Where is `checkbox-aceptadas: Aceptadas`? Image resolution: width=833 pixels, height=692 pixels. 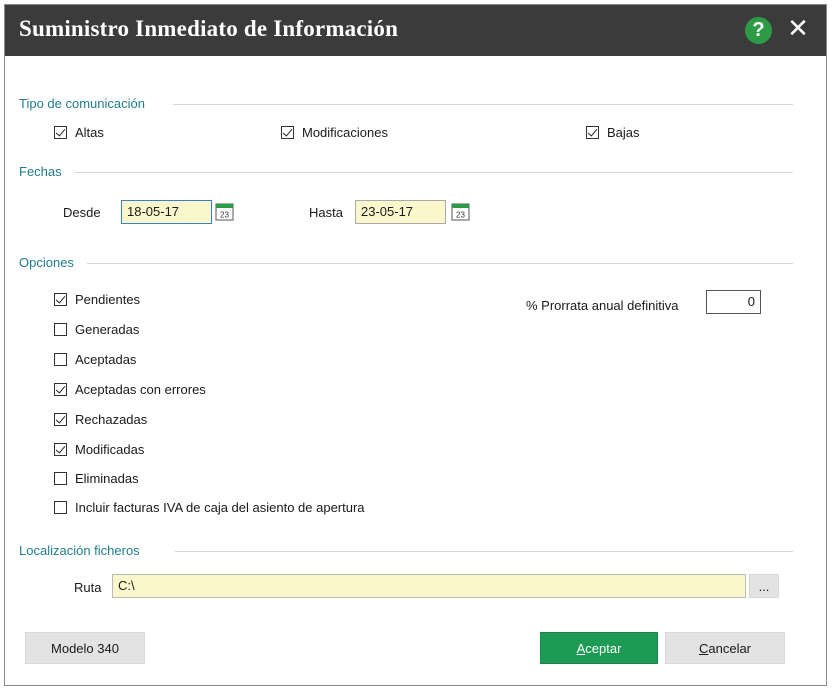
checkbox-aceptadas: Aceptadas is located at coordinates (95, 359).